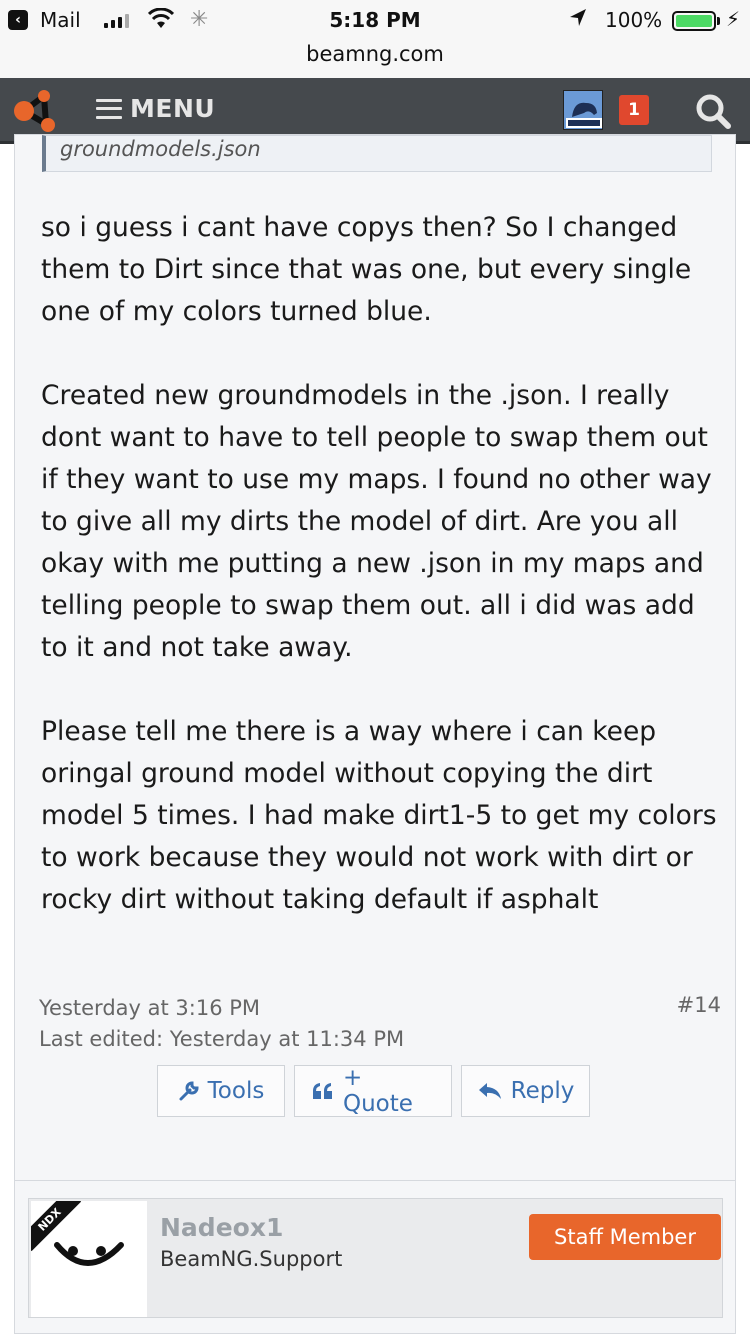  What do you see at coordinates (694, 21) in the screenshot?
I see `battery-icon` at bounding box center [694, 21].